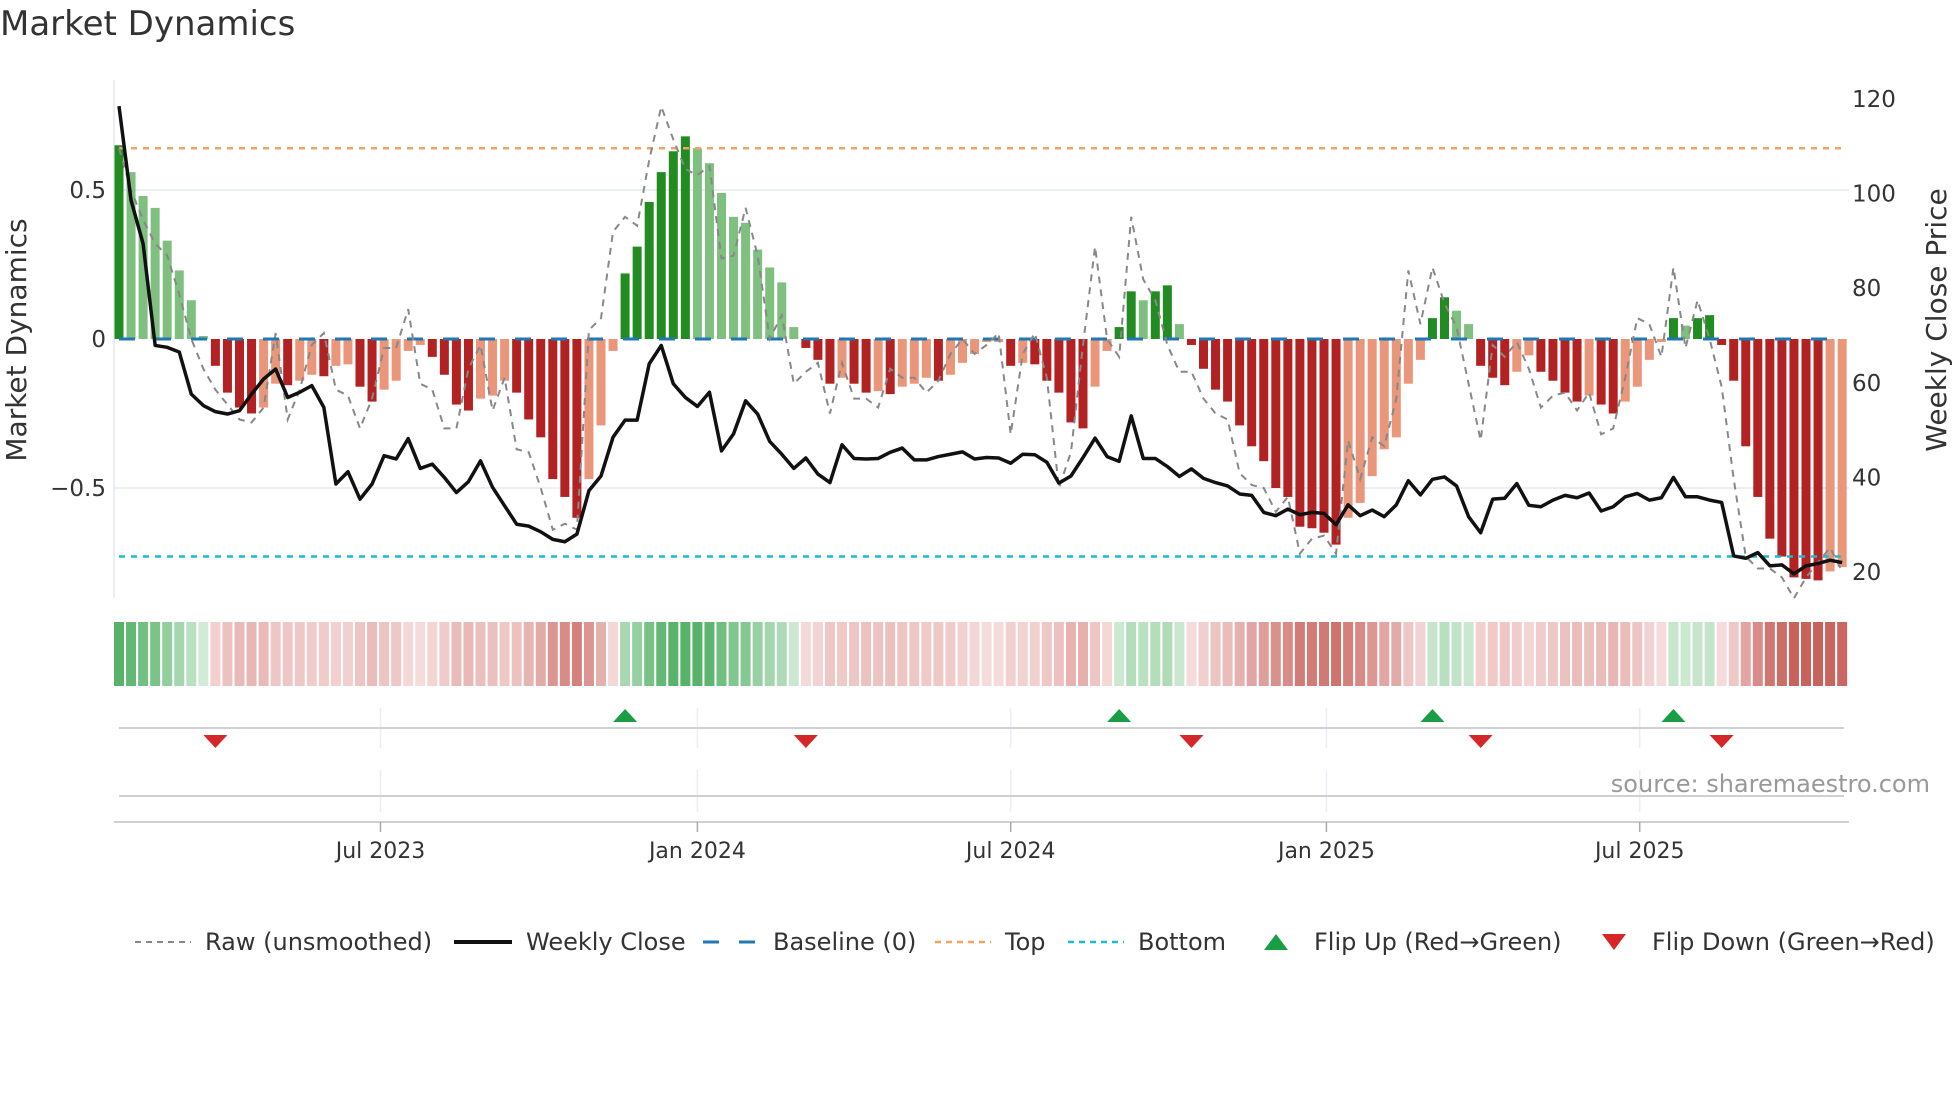 This screenshot has width=1960, height=1102. Describe the element at coordinates (1182, 942) in the screenshot. I see `legend-label: Bottom` at that location.